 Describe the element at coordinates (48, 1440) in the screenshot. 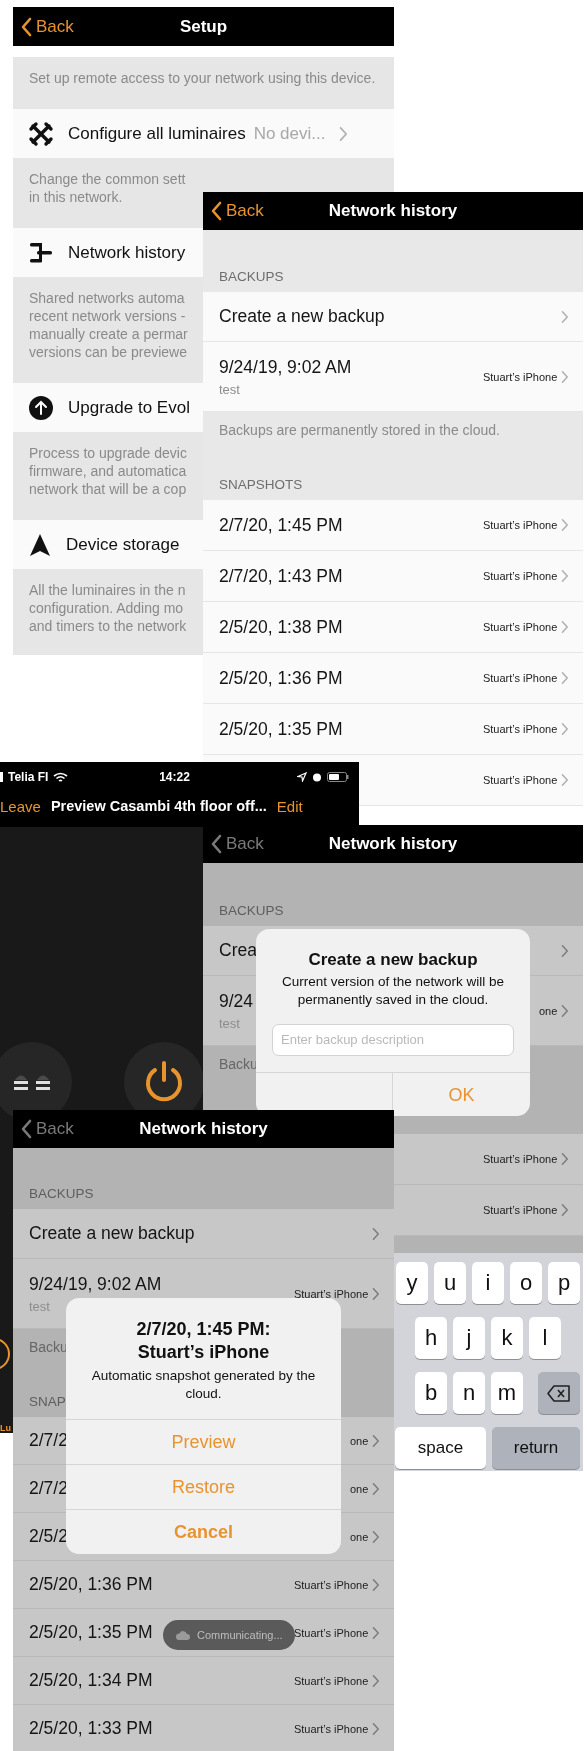

I see `snapshot-date: 2/7/2` at that location.